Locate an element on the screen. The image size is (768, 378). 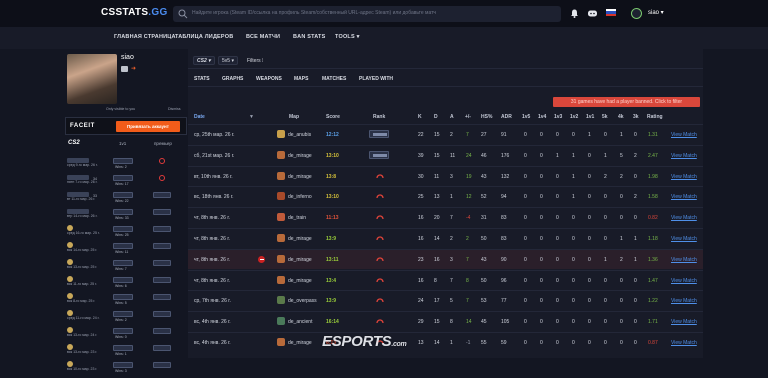
tab-weapons: WEAPONS is located at coordinates (269, 79).